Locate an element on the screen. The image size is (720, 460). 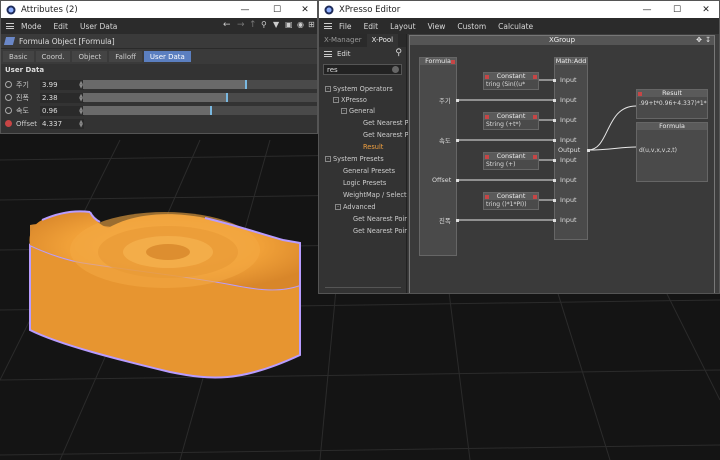
tree-item: WeightMap / Select is located at coordinates (375, 195).